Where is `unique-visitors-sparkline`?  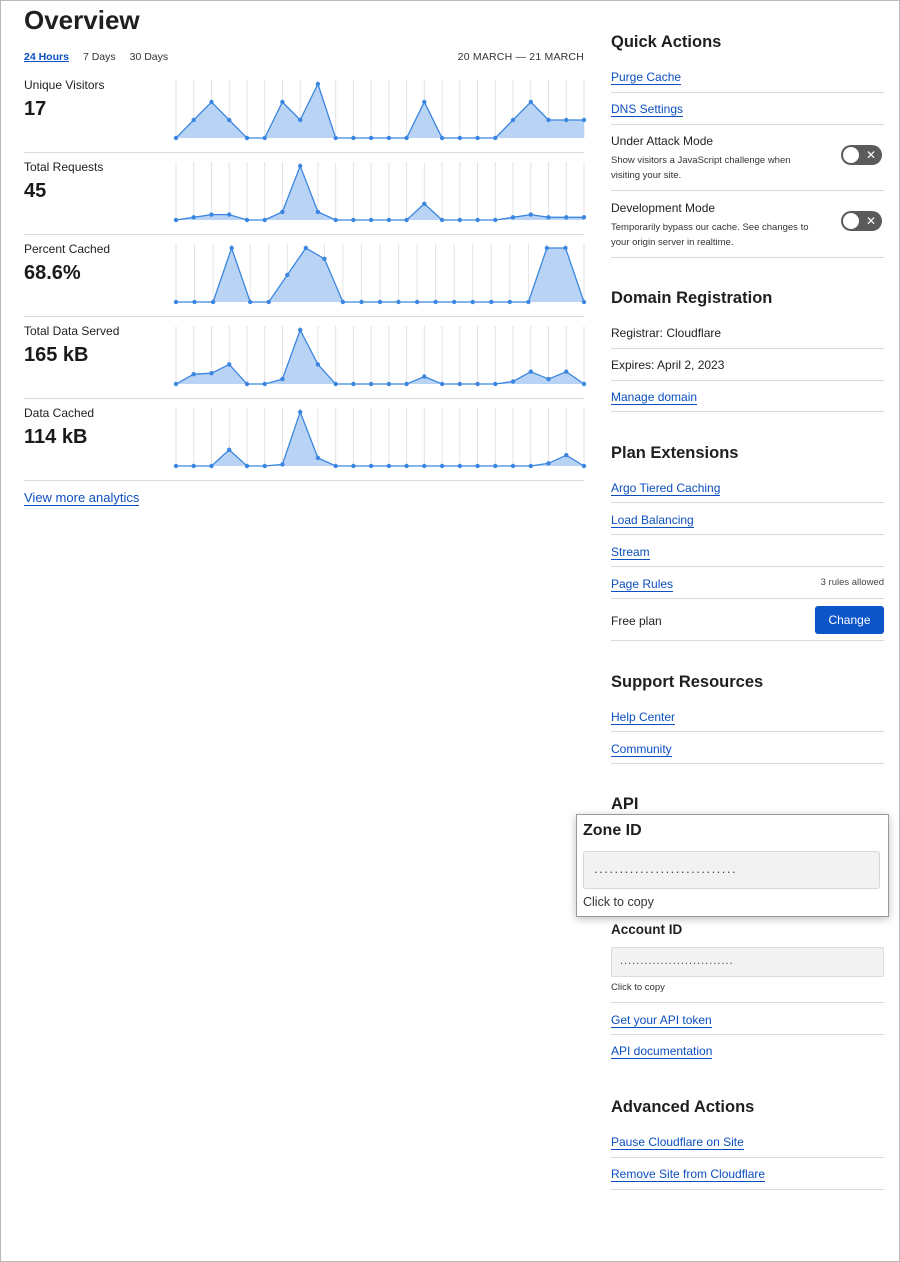 unique-visitors-sparkline is located at coordinates (380, 110).